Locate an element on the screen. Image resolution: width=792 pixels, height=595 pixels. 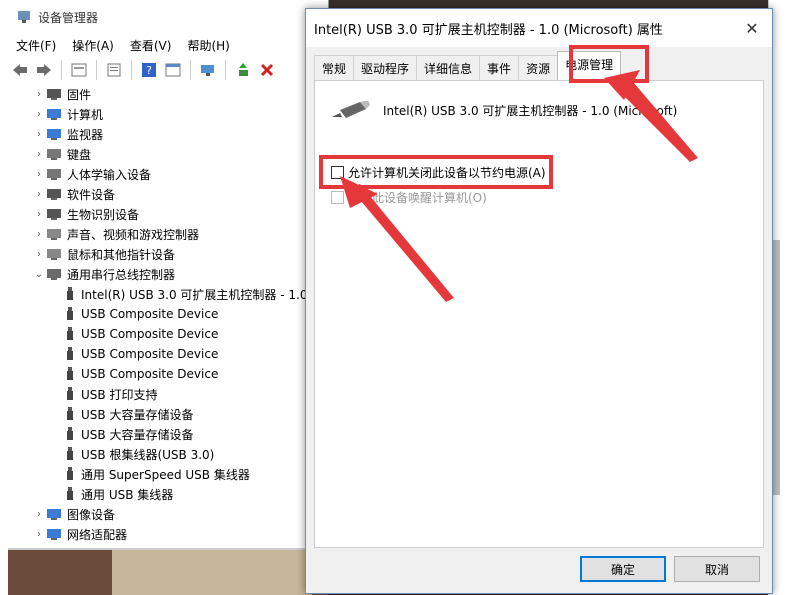
option-arrow is located at coordinates (402, 243).